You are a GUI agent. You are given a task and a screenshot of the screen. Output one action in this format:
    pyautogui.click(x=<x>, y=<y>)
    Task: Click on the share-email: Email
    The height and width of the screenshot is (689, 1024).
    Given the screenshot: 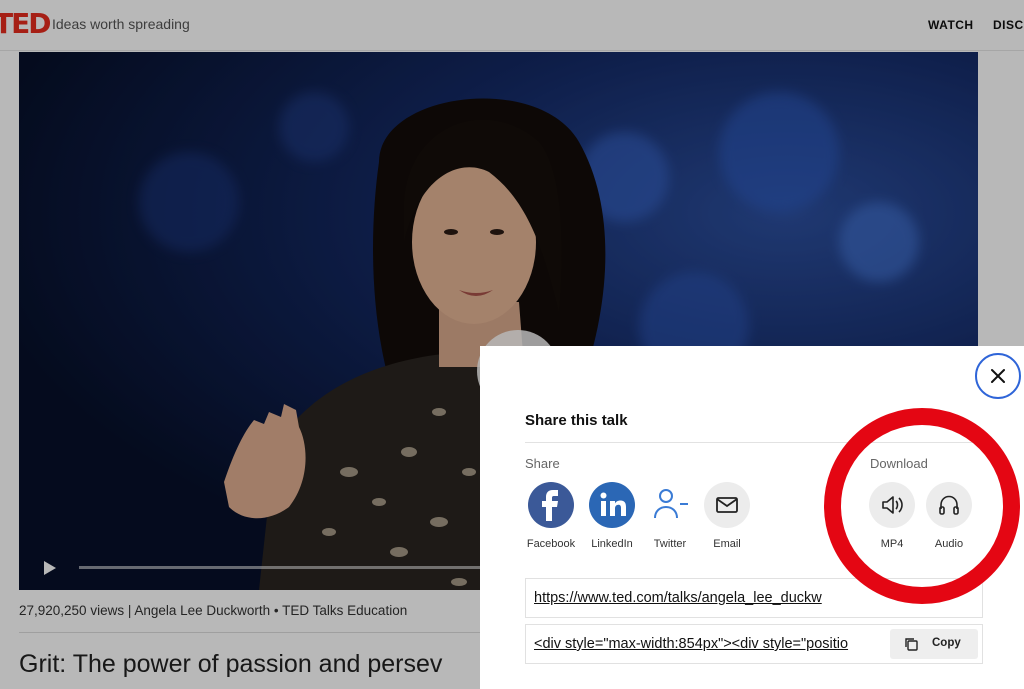 What is the action you would take?
    pyautogui.click(x=727, y=516)
    